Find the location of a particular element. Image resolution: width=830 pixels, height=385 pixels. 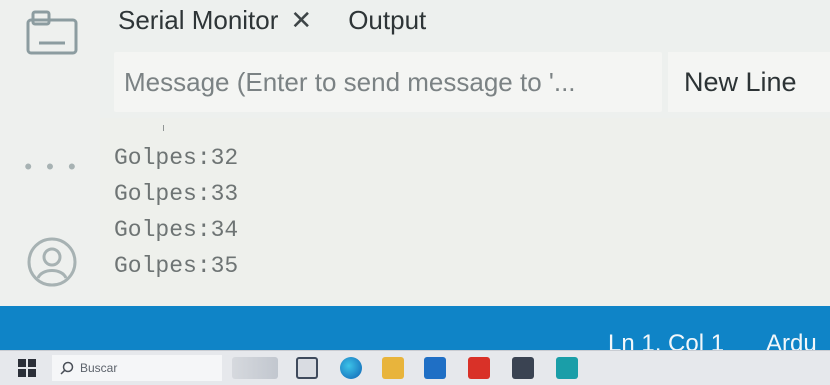

output-line: Golpes:34 is located at coordinates (176, 230).